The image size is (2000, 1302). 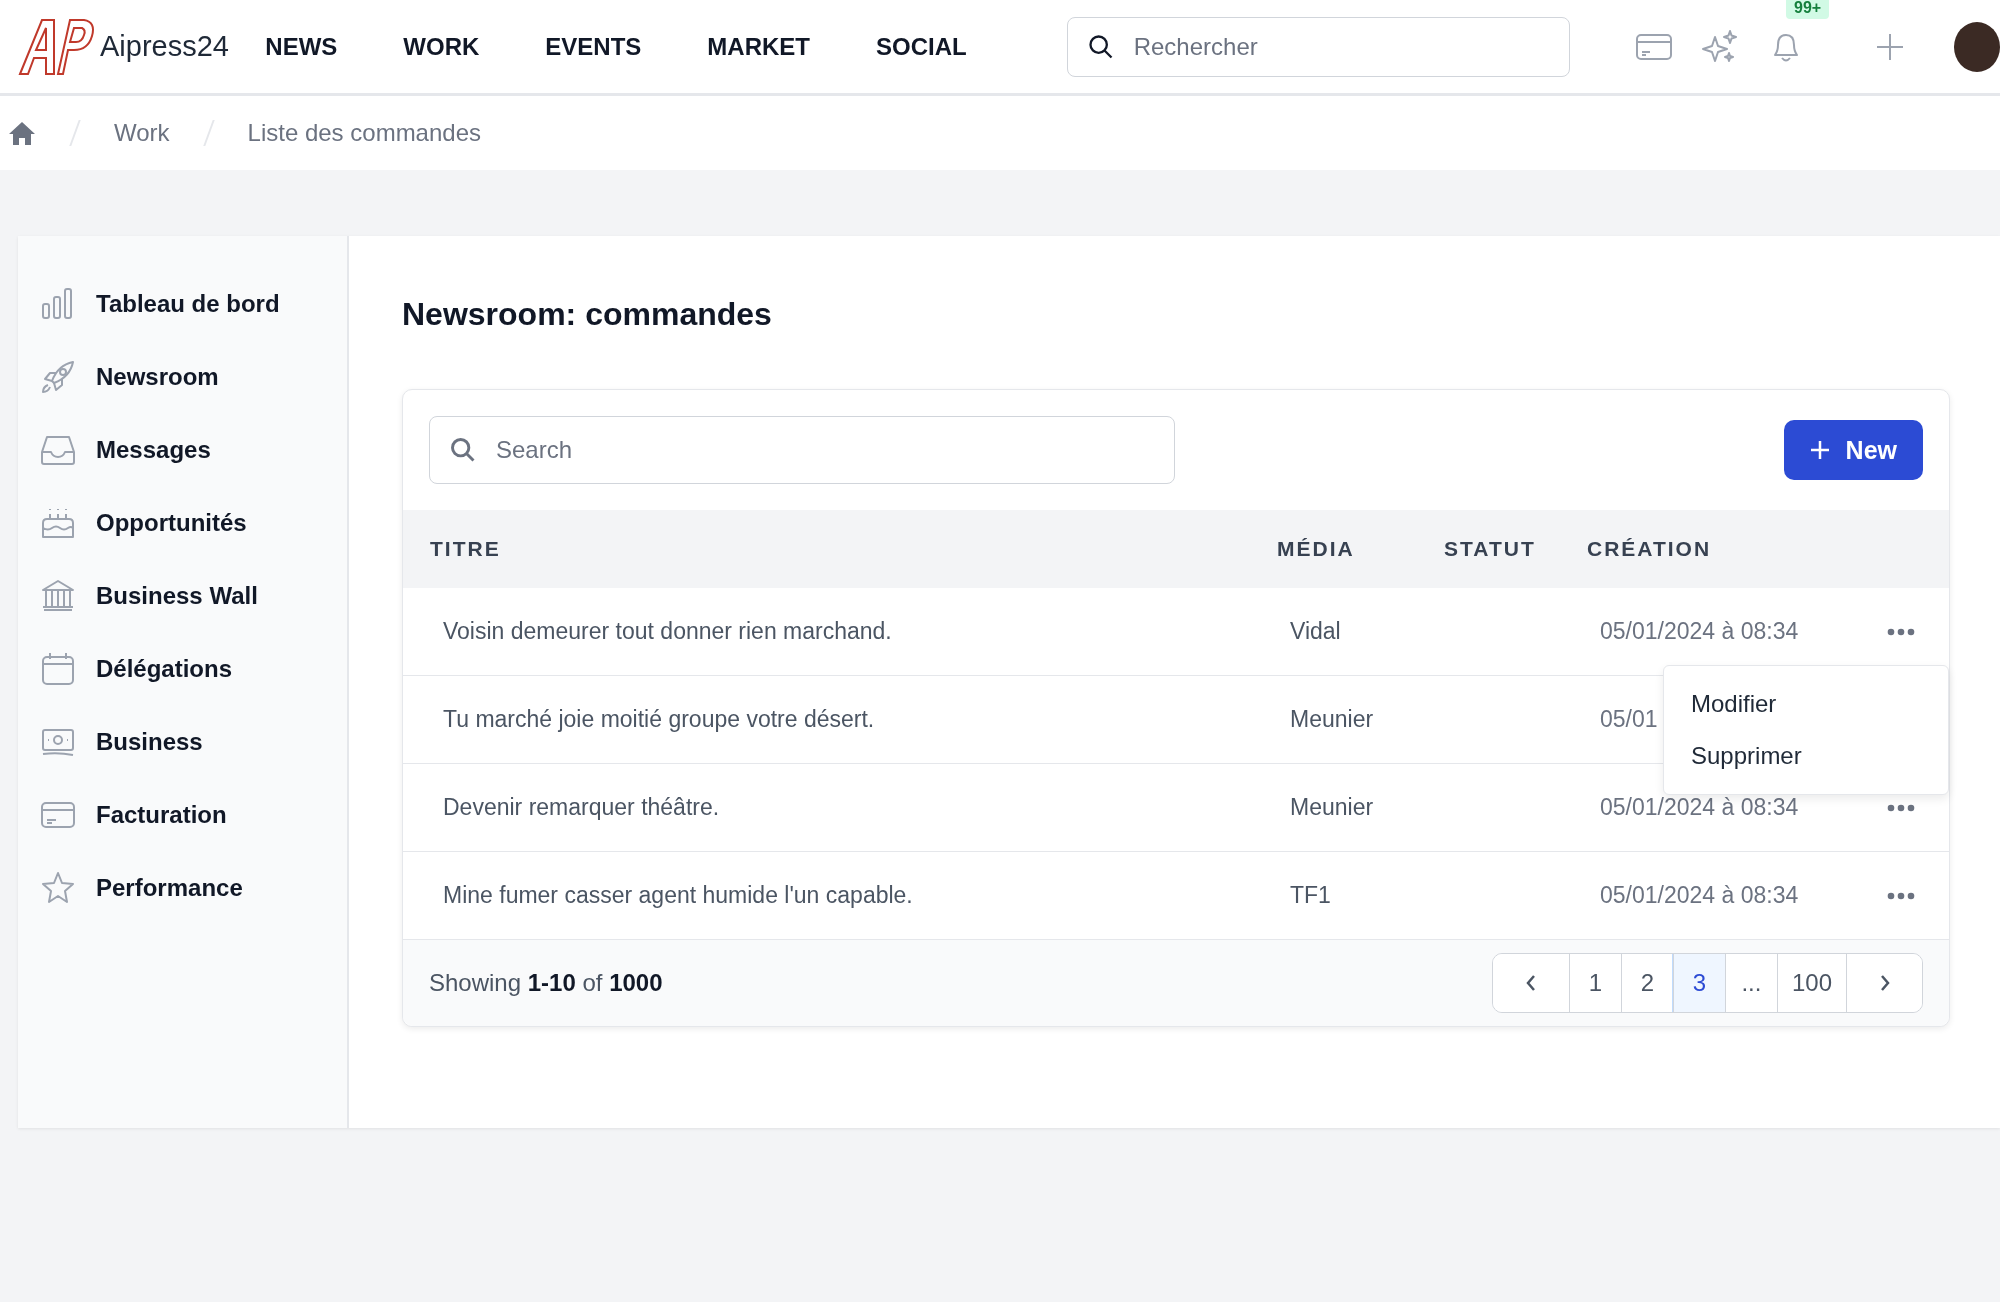 I want to click on nav-link: WORK, so click(x=441, y=46).